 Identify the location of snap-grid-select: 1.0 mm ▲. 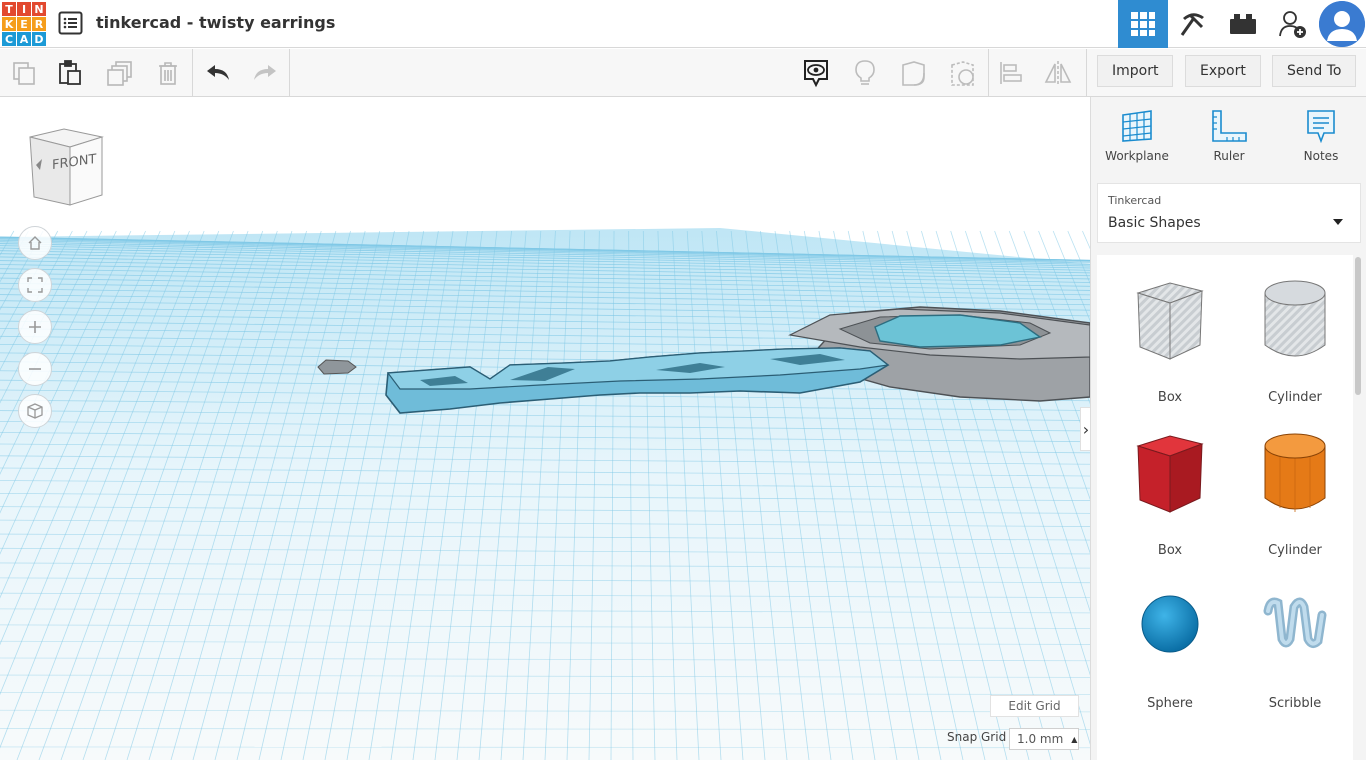
(1044, 739).